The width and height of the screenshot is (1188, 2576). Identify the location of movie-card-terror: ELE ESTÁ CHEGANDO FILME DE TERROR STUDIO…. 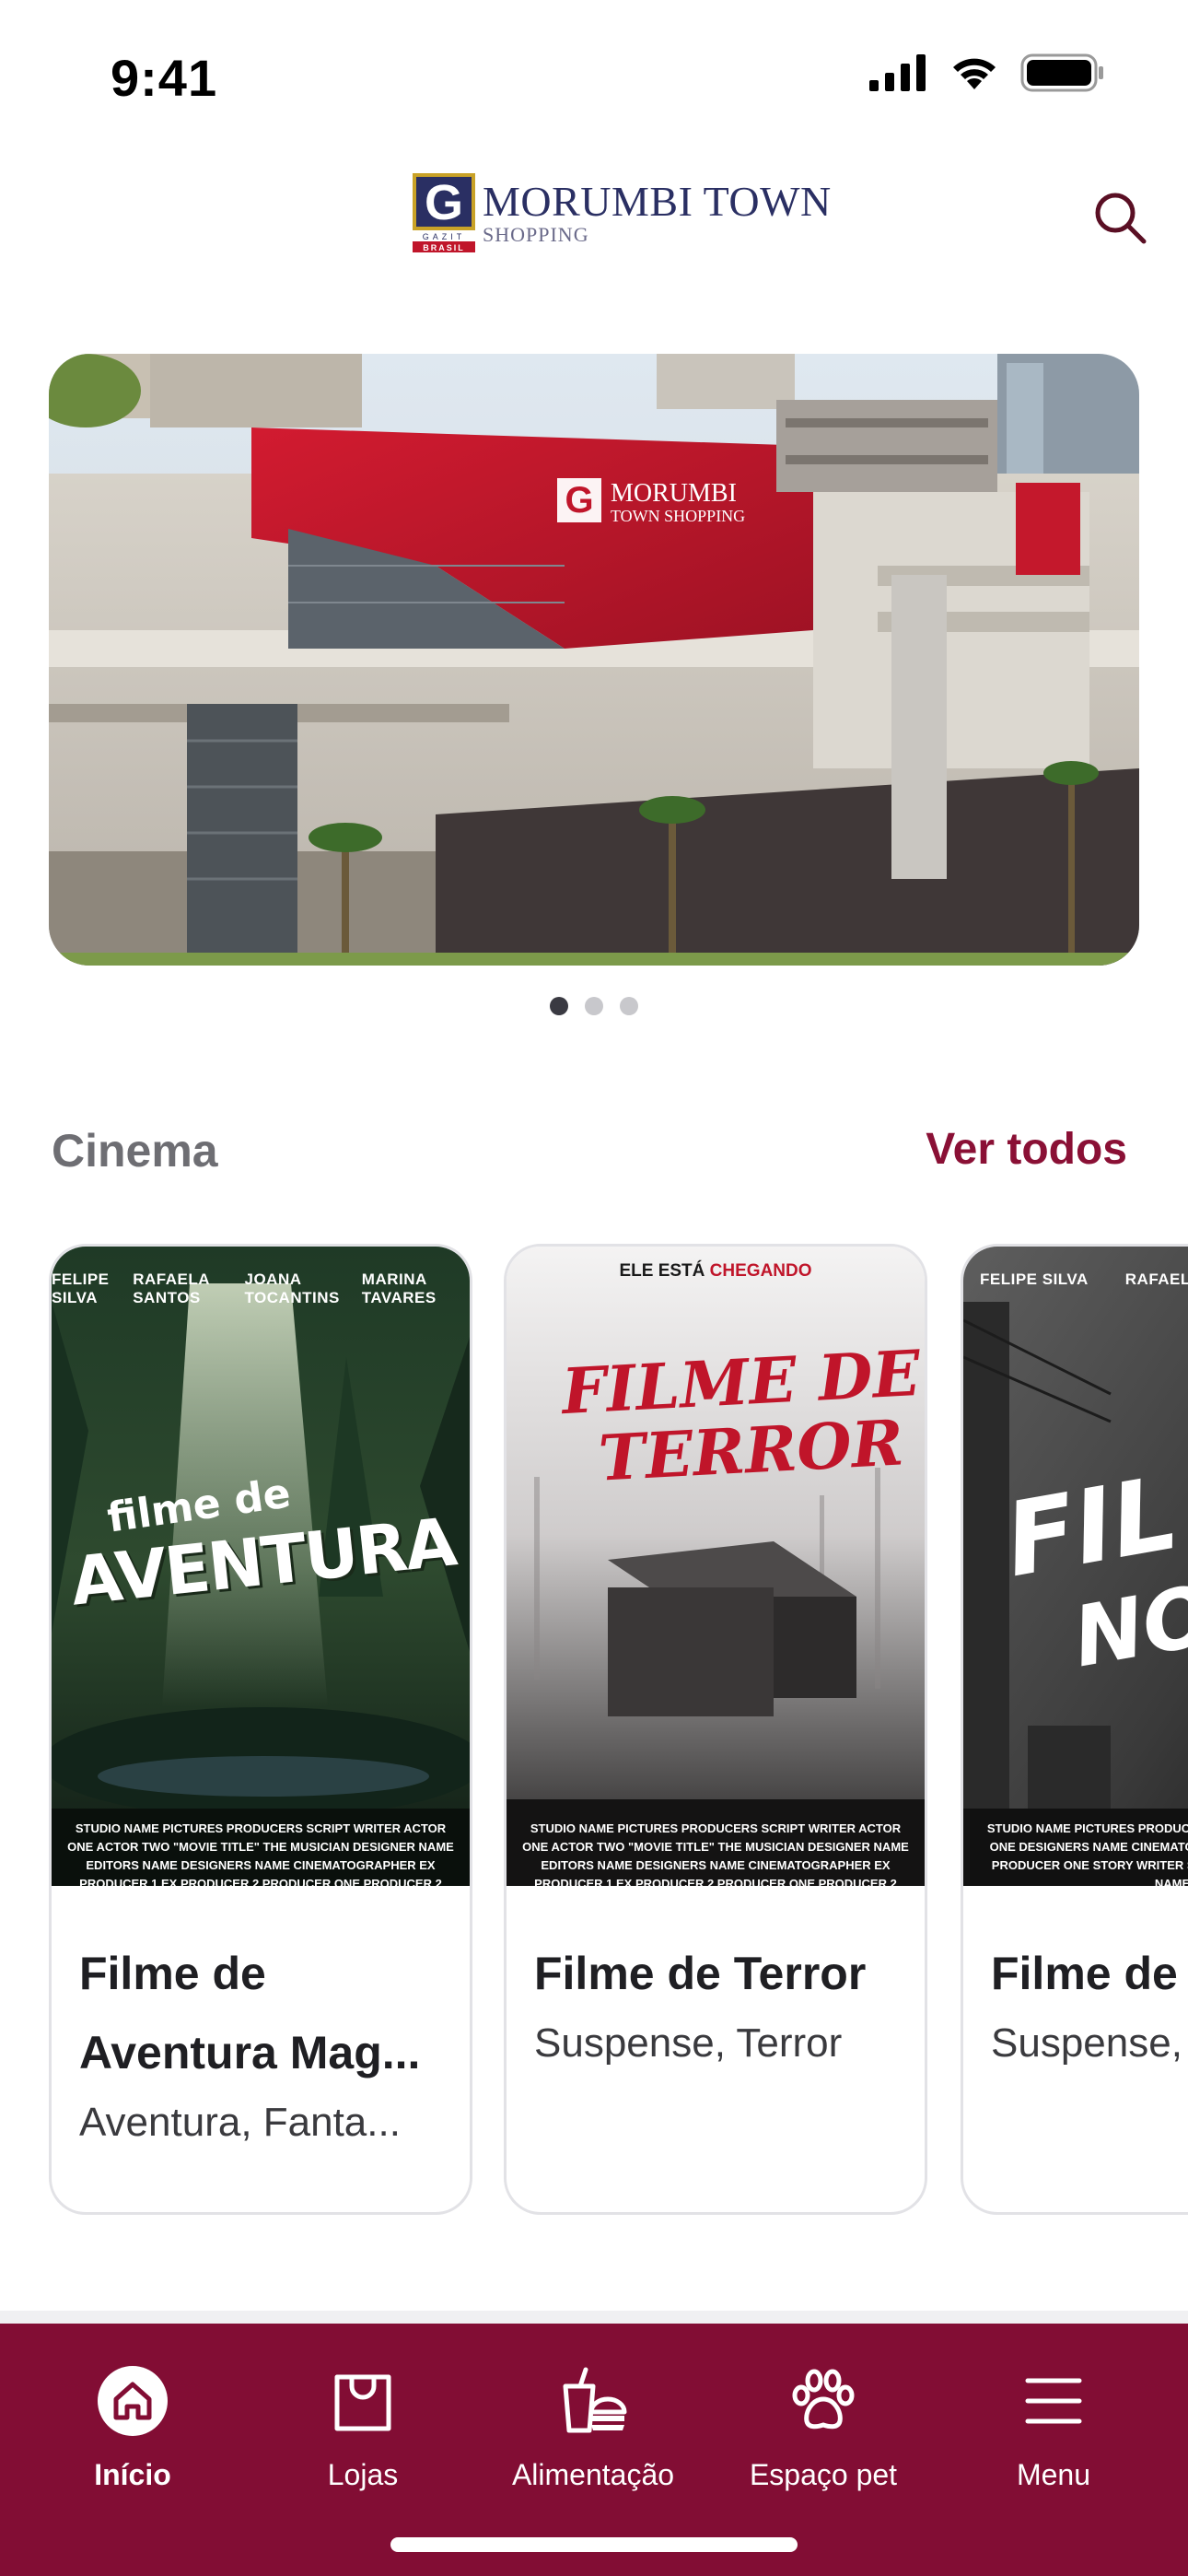
(715, 1729).